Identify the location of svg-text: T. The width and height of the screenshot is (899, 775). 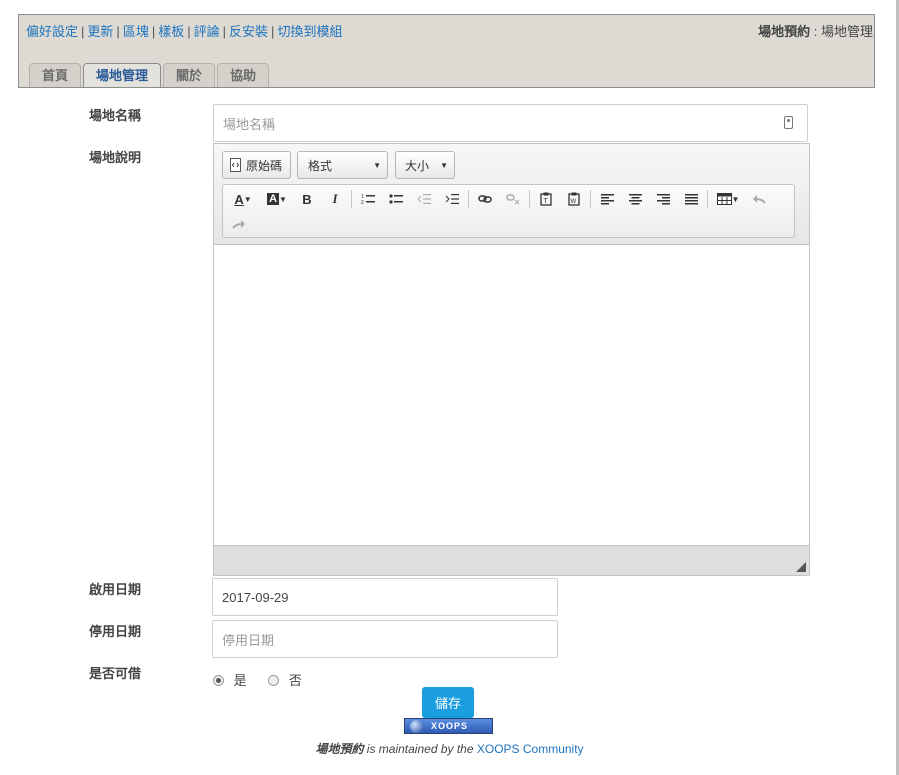
(546, 201).